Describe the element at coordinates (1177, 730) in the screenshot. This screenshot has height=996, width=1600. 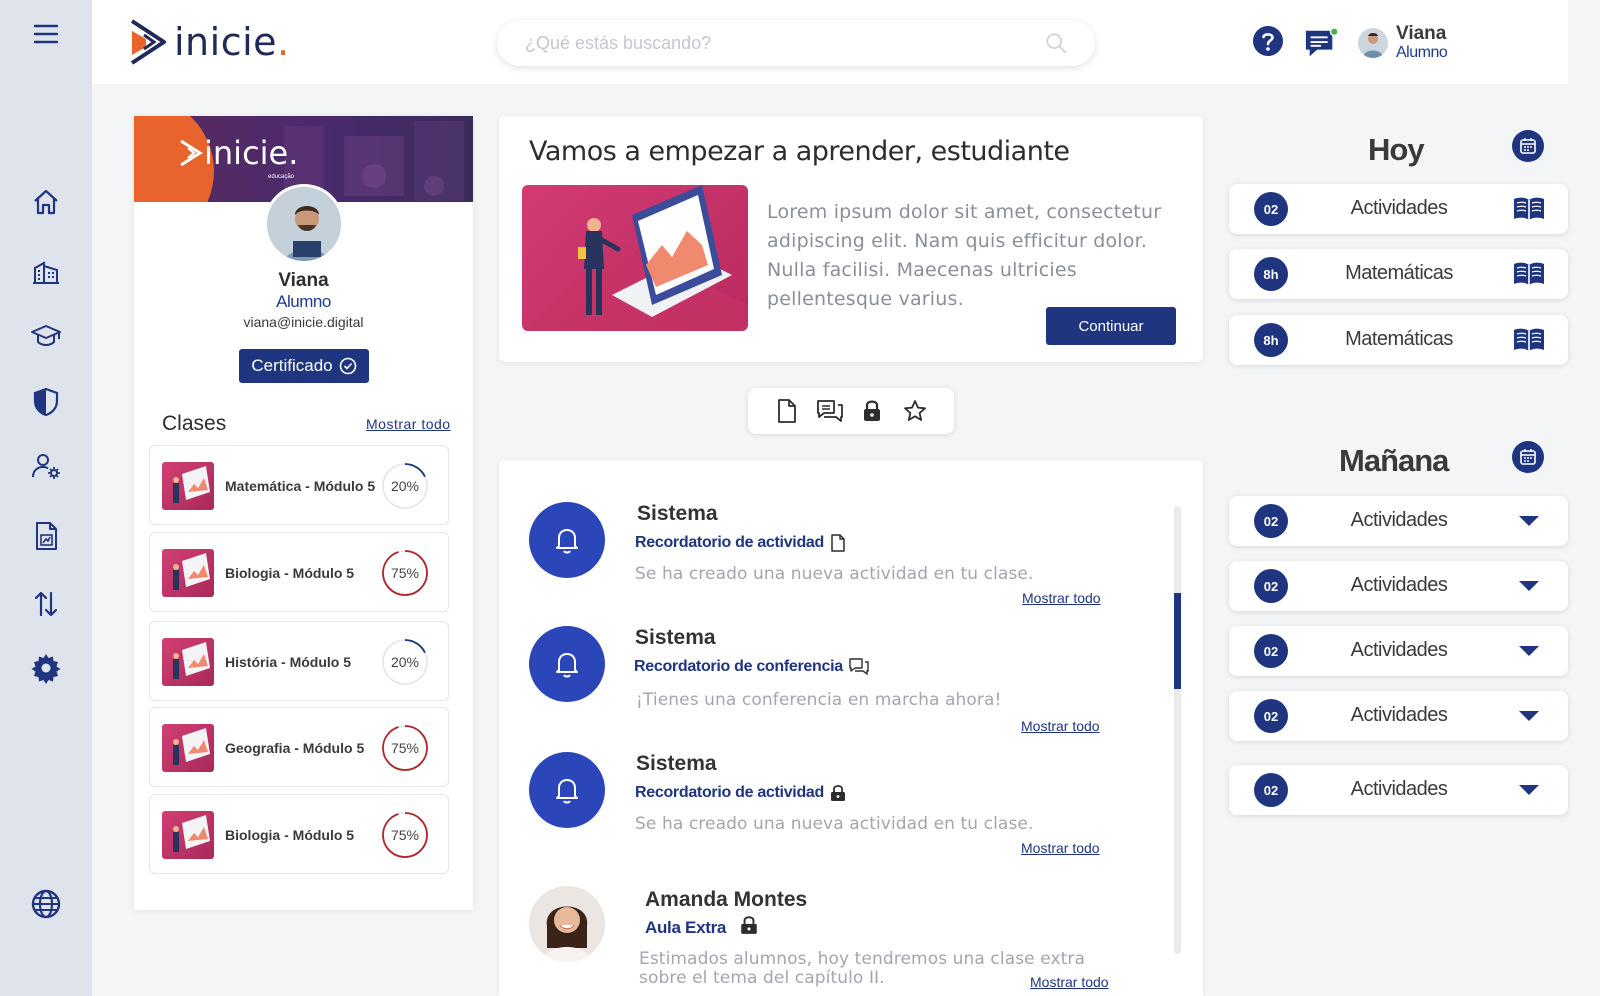
I see `scrollbar-track` at that location.